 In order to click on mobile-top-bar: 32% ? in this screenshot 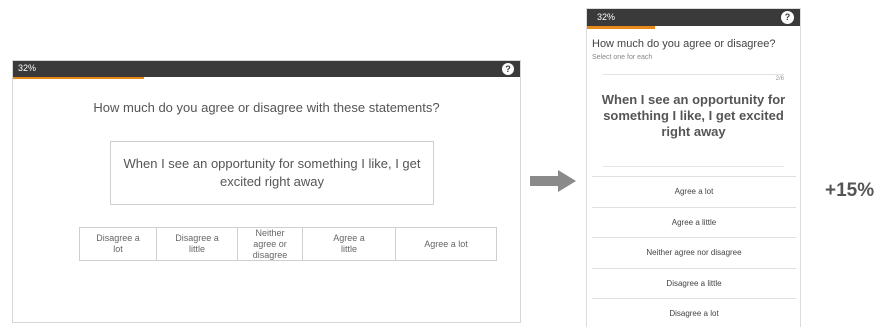, I will do `click(693, 17)`.